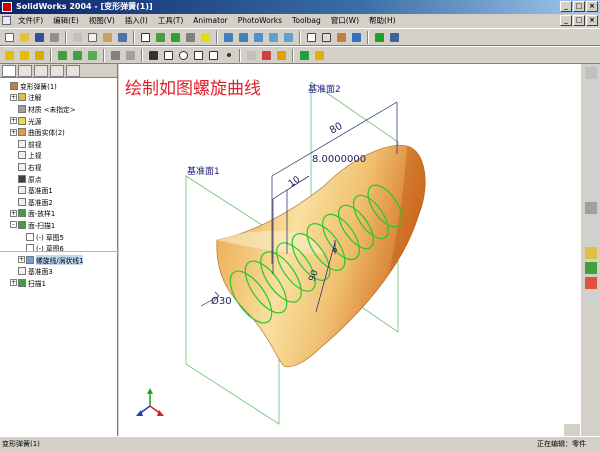 Image resolution: width=600 pixels, height=451 pixels. Describe the element at coordinates (572, 430) in the screenshot. I see `resize-corner` at that location.